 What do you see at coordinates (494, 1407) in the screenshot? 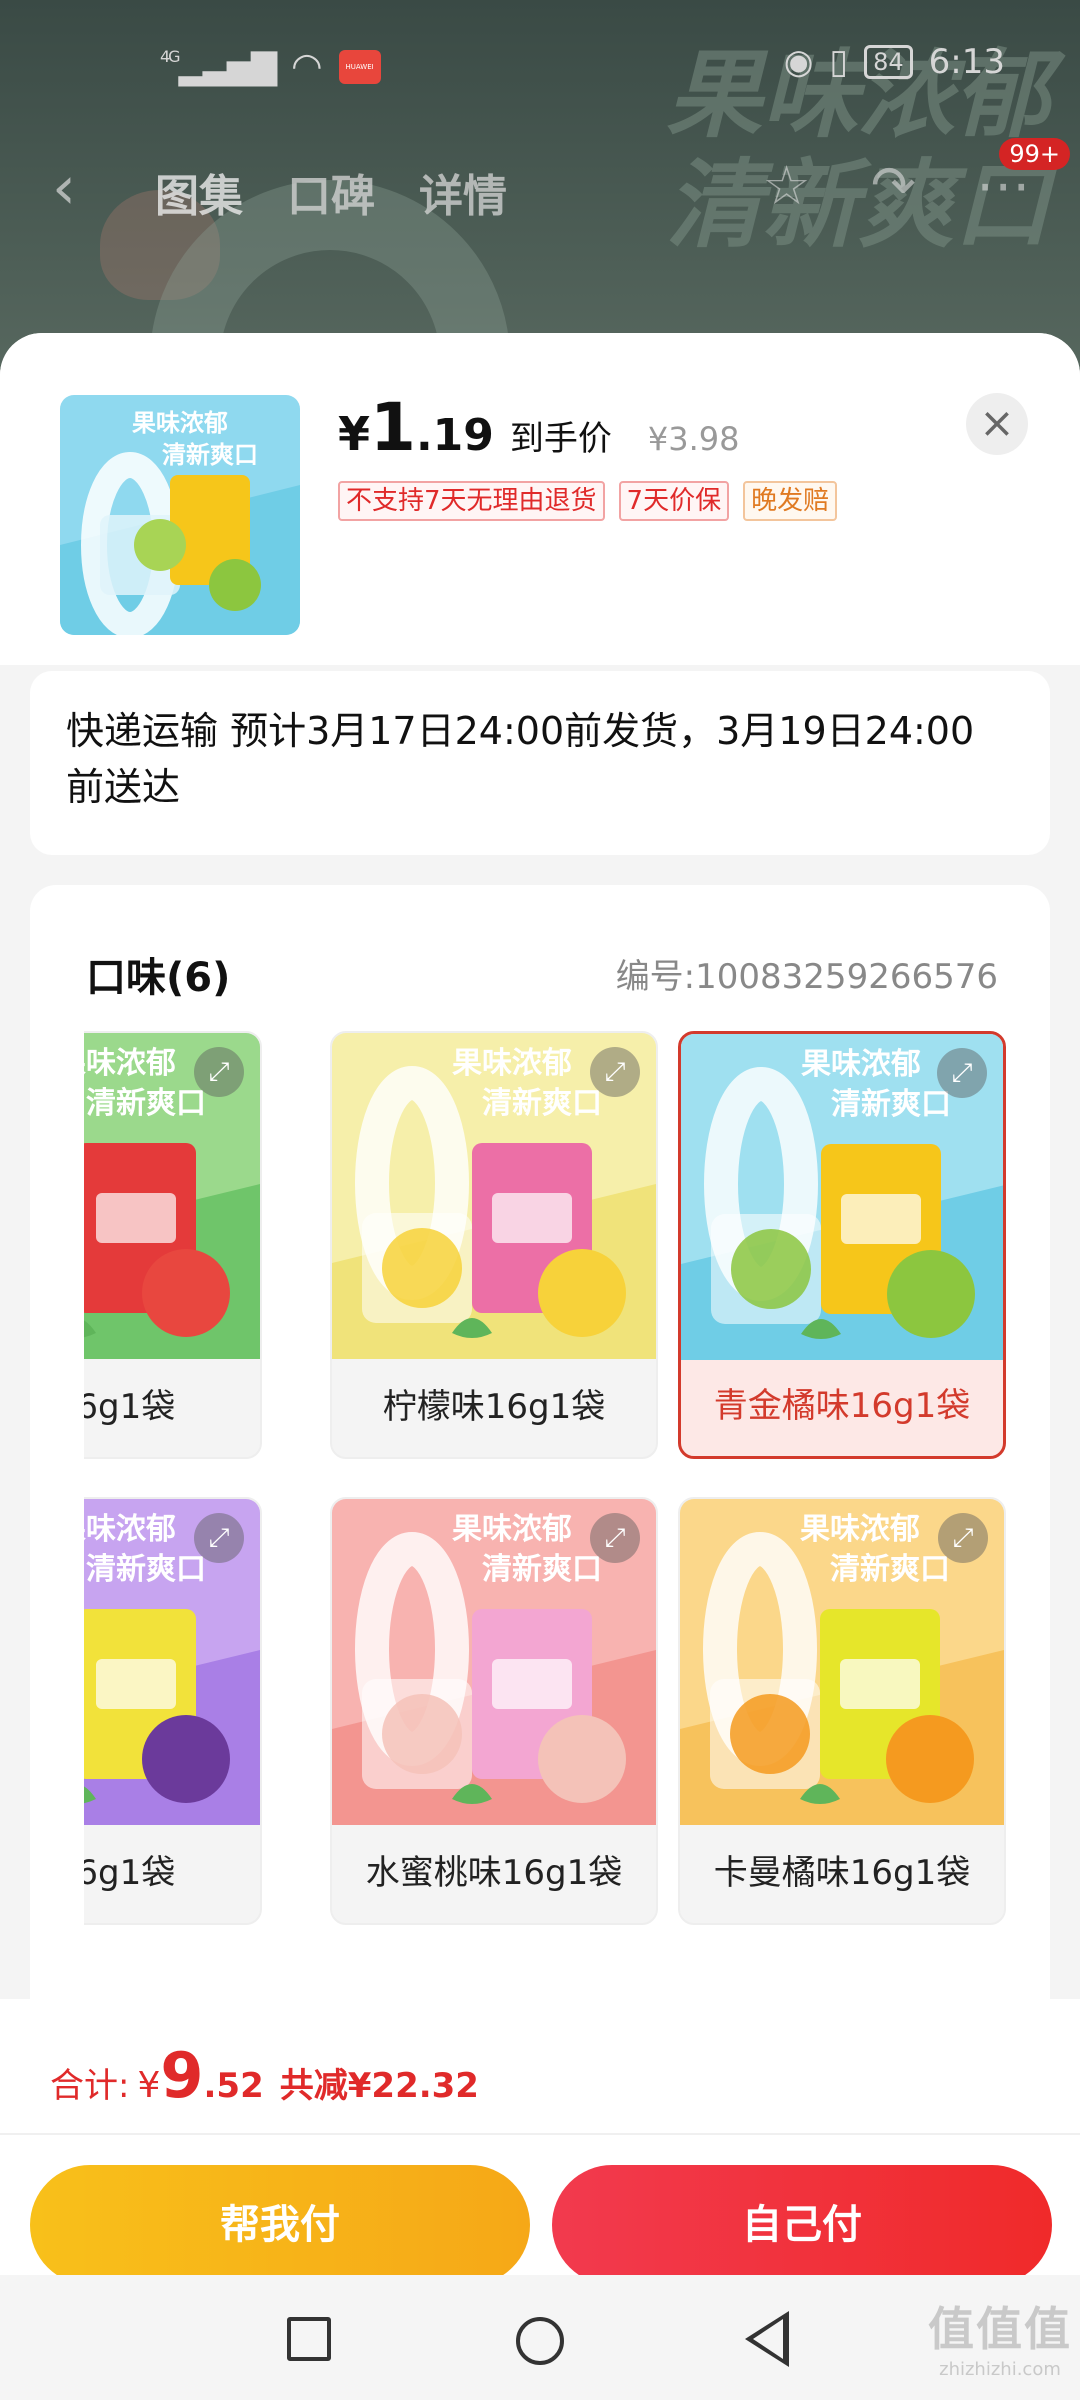
I see `flavor-label: 柠檬味16g1袋` at bounding box center [494, 1407].